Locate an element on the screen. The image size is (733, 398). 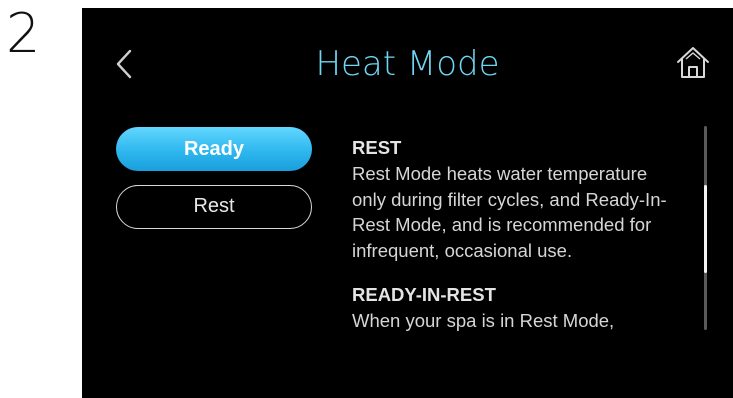
home-icon is located at coordinates (693, 62).